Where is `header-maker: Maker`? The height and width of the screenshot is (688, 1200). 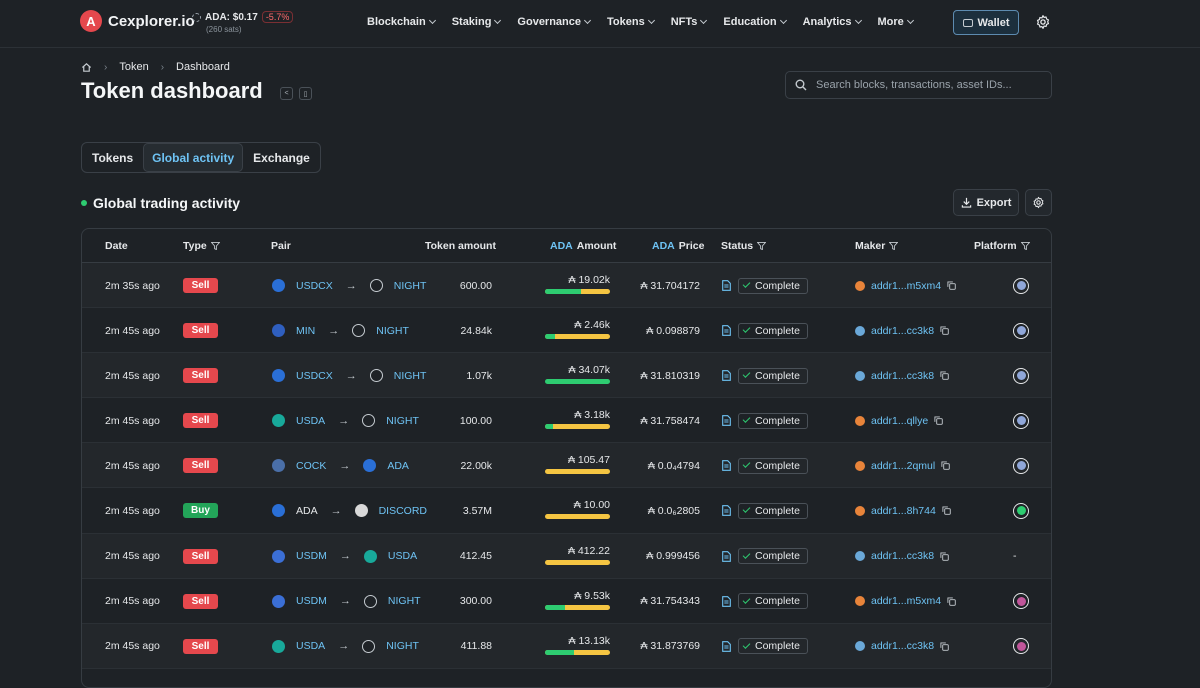 header-maker: Maker is located at coordinates (877, 246).